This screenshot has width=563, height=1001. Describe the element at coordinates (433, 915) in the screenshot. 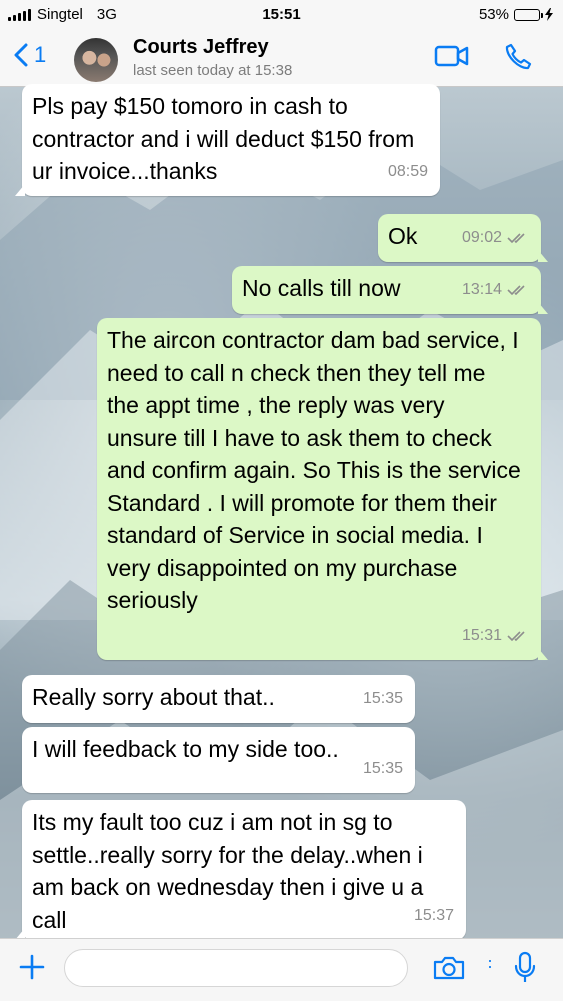

I see `message-time: 15:37` at that location.